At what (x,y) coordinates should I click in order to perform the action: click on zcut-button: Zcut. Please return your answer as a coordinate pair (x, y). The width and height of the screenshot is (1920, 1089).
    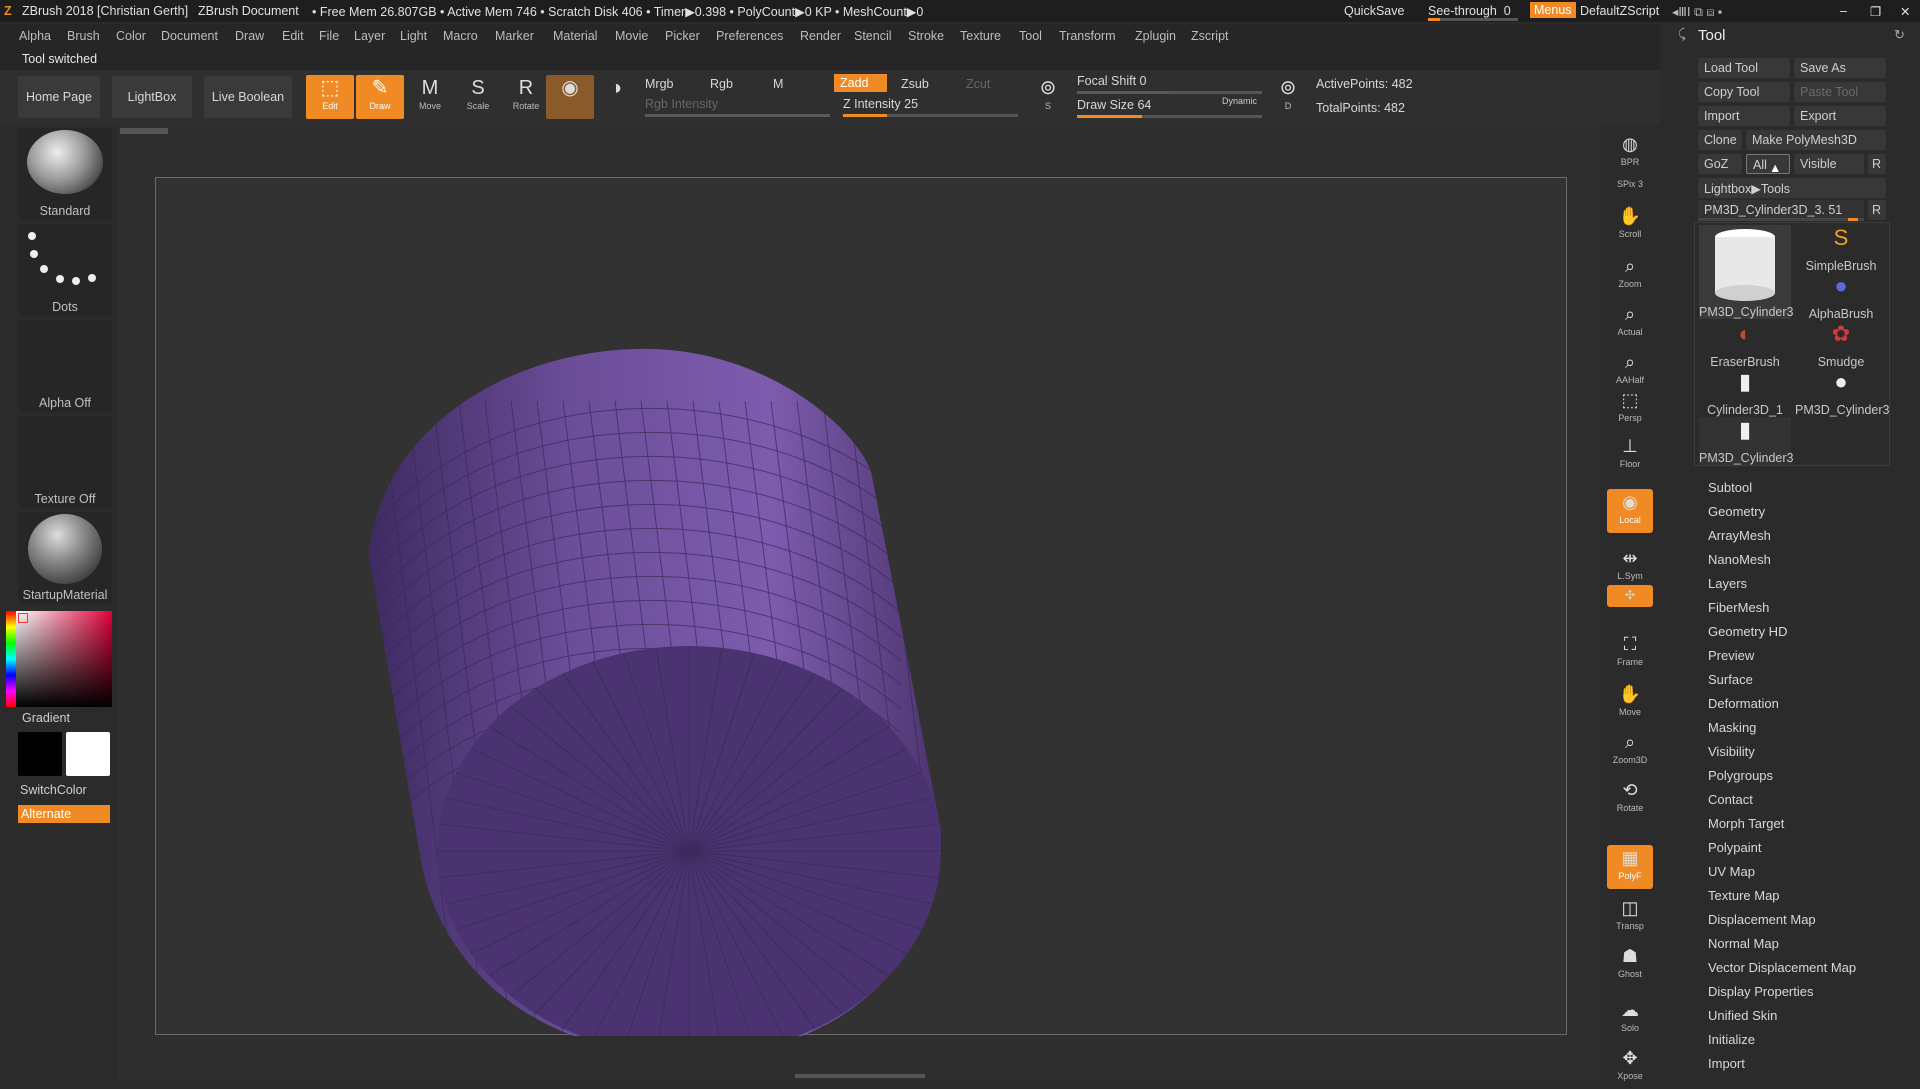
    Looking at the image, I should click on (978, 84).